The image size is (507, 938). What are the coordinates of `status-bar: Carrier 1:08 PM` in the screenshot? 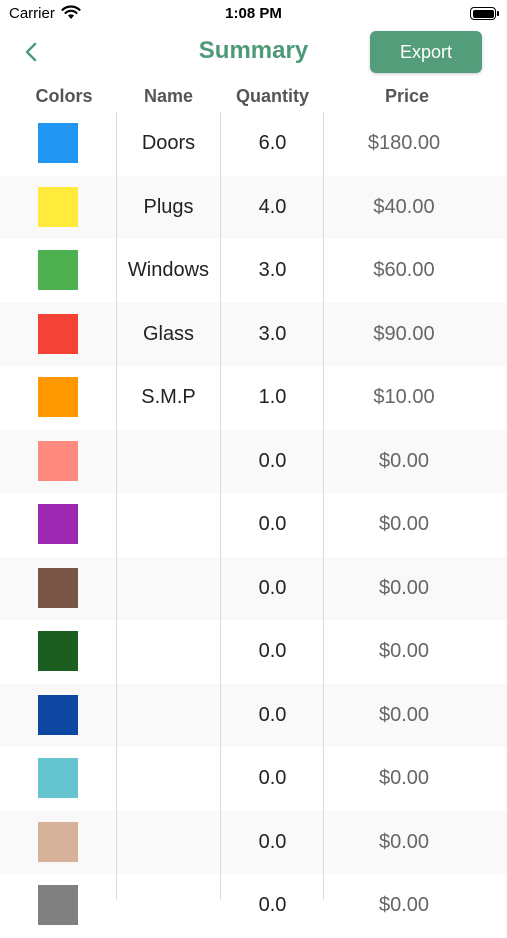 It's located at (253, 14).